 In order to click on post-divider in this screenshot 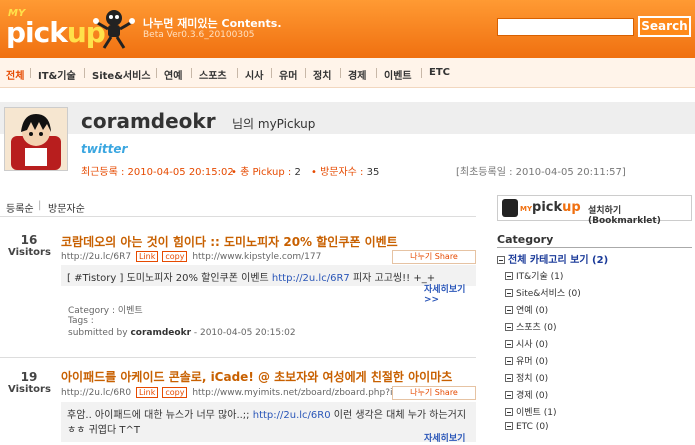, I will do `click(238, 357)`.